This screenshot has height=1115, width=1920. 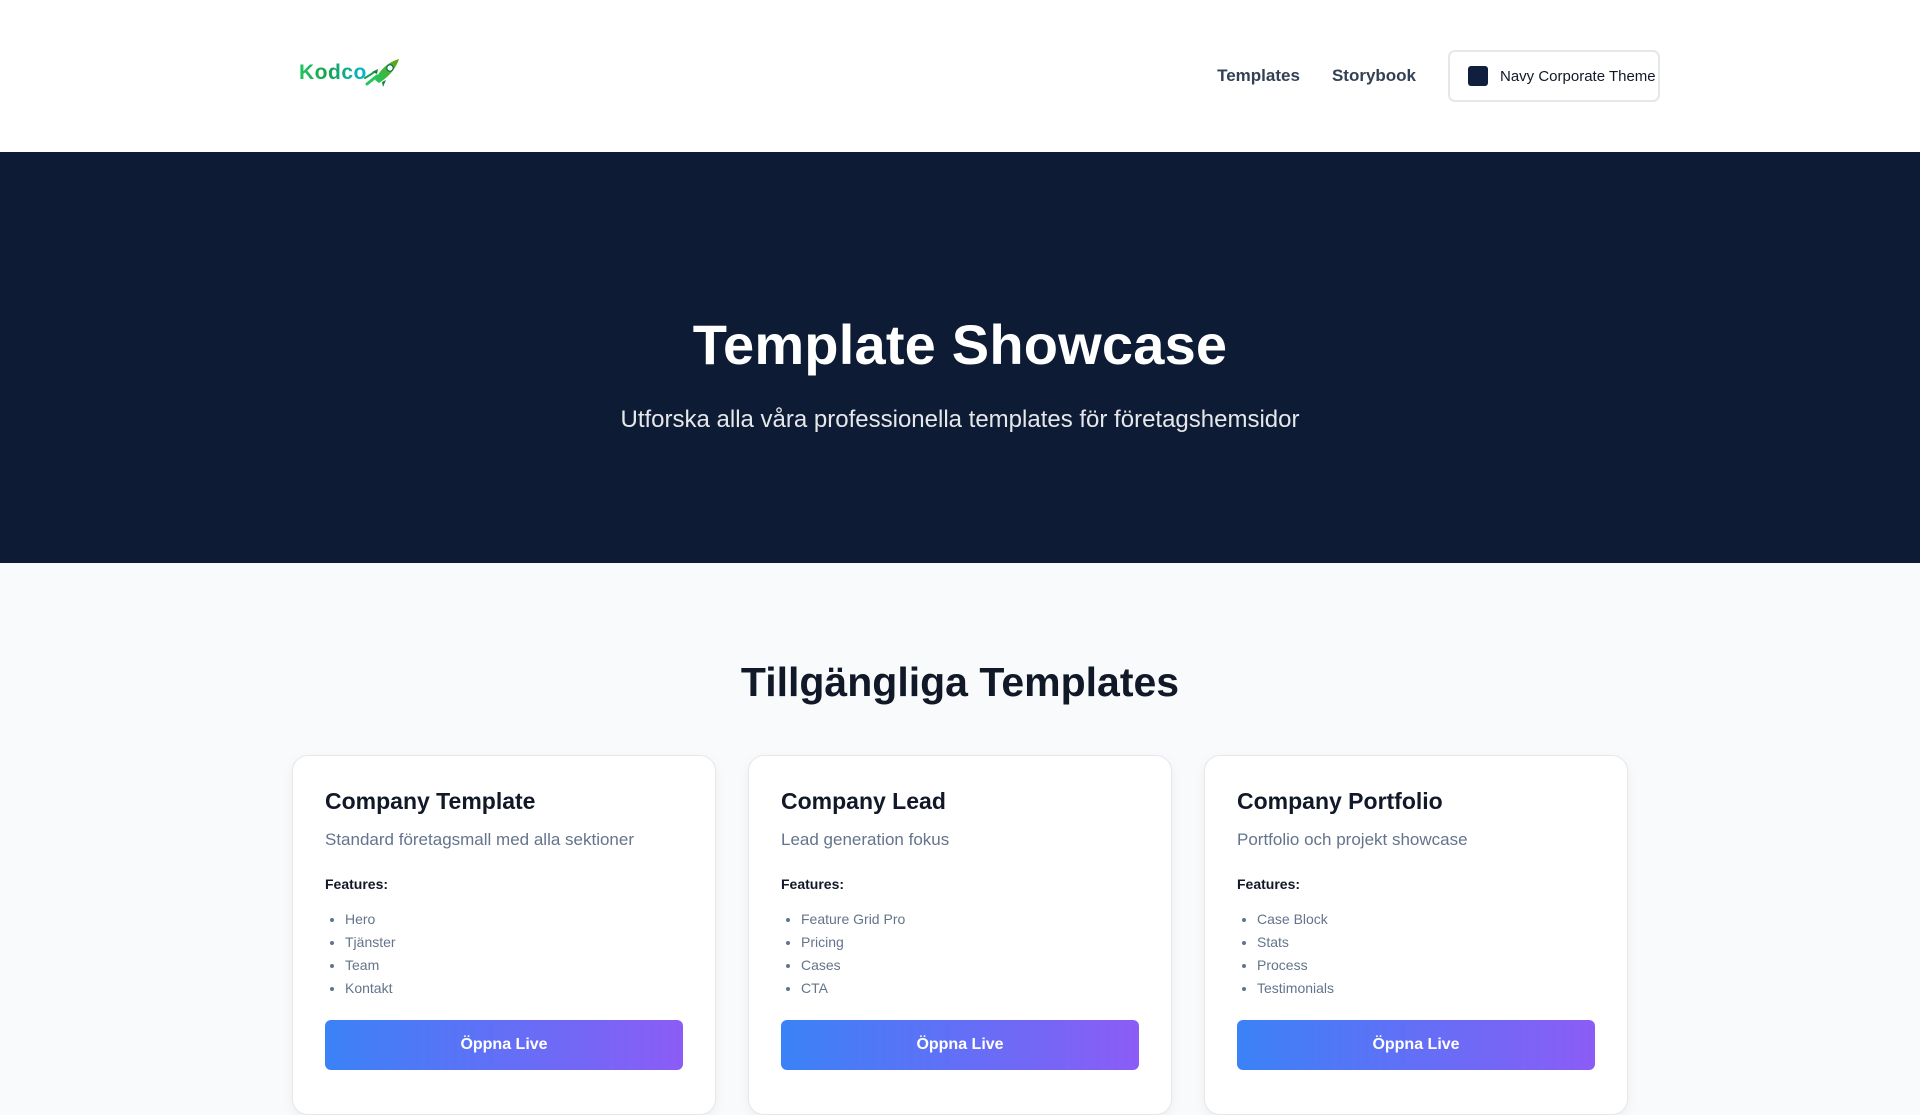 What do you see at coordinates (970, 919) in the screenshot?
I see `feature-item: Feature Grid Pro` at bounding box center [970, 919].